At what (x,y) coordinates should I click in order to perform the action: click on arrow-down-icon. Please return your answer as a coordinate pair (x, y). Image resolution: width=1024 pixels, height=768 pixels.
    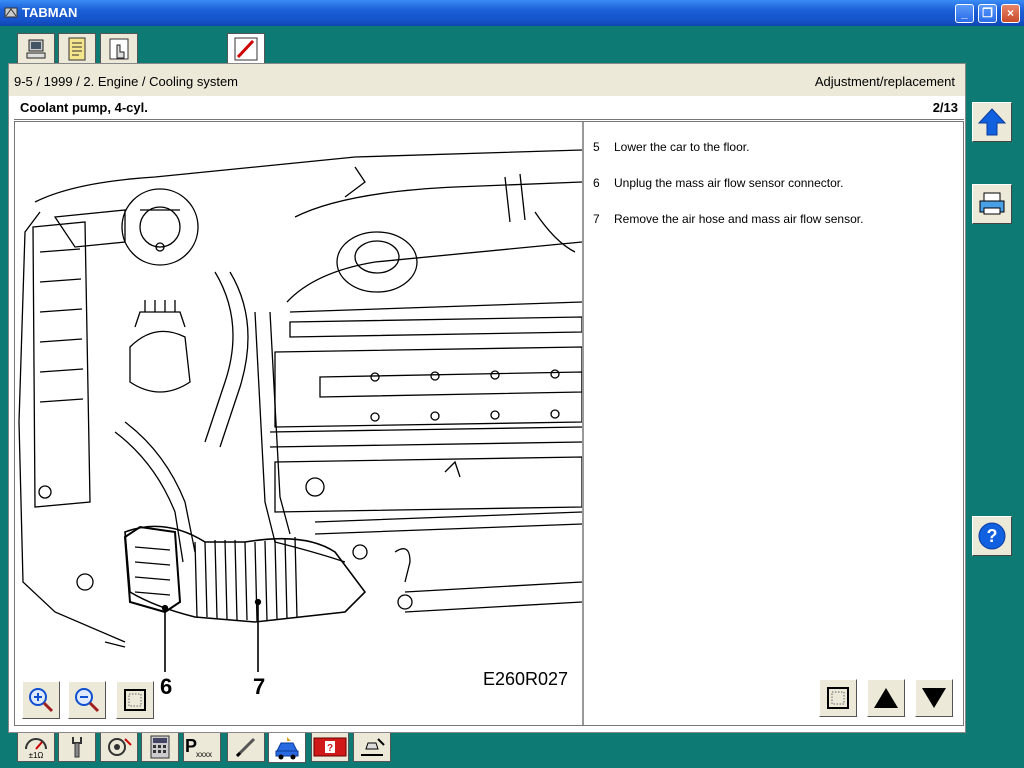
    Looking at the image, I should click on (934, 698).